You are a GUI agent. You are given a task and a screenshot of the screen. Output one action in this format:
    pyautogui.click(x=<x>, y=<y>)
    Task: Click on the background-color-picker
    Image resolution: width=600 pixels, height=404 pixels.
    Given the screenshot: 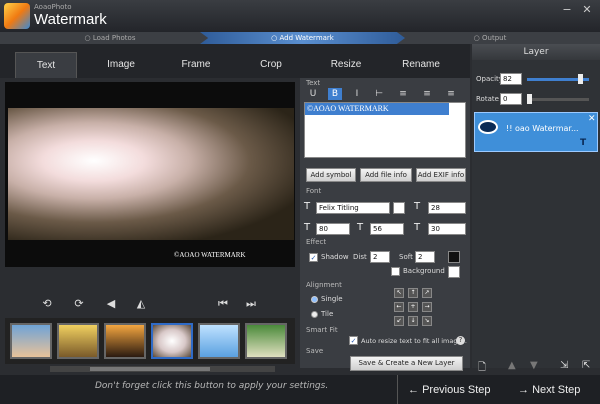 What is the action you would take?
    pyautogui.click(x=454, y=272)
    